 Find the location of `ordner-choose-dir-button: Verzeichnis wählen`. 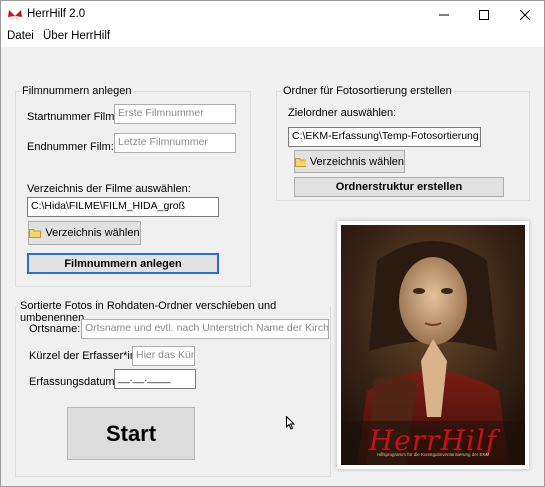

ordner-choose-dir-button: Verzeichnis wählen is located at coordinates (349, 161).